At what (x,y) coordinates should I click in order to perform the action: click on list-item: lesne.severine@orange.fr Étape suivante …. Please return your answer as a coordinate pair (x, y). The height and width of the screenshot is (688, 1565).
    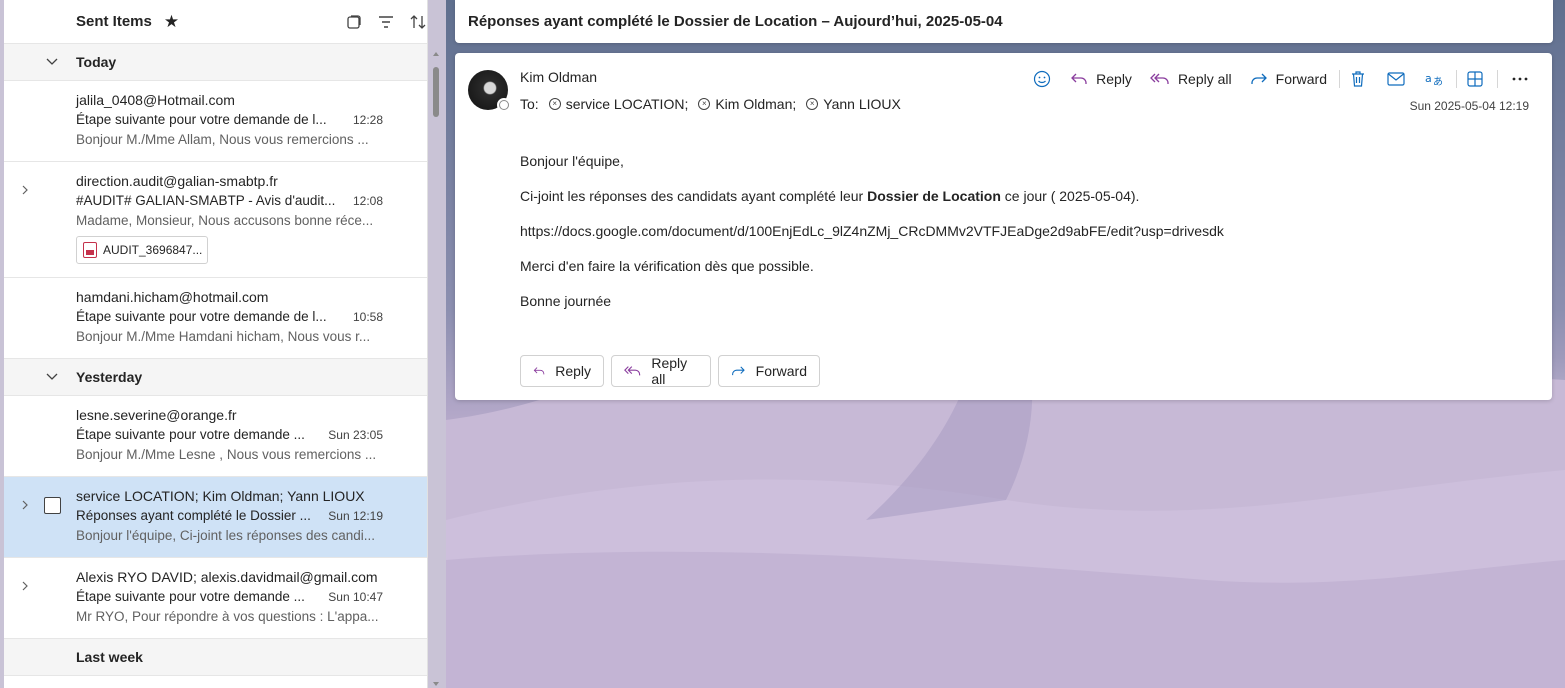
    Looking at the image, I should click on (215, 436).